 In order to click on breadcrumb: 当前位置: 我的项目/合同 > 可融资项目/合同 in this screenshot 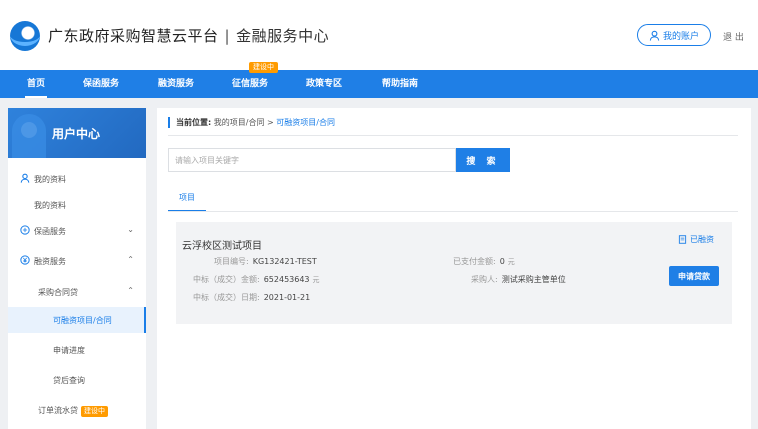, I will do `click(251, 122)`.